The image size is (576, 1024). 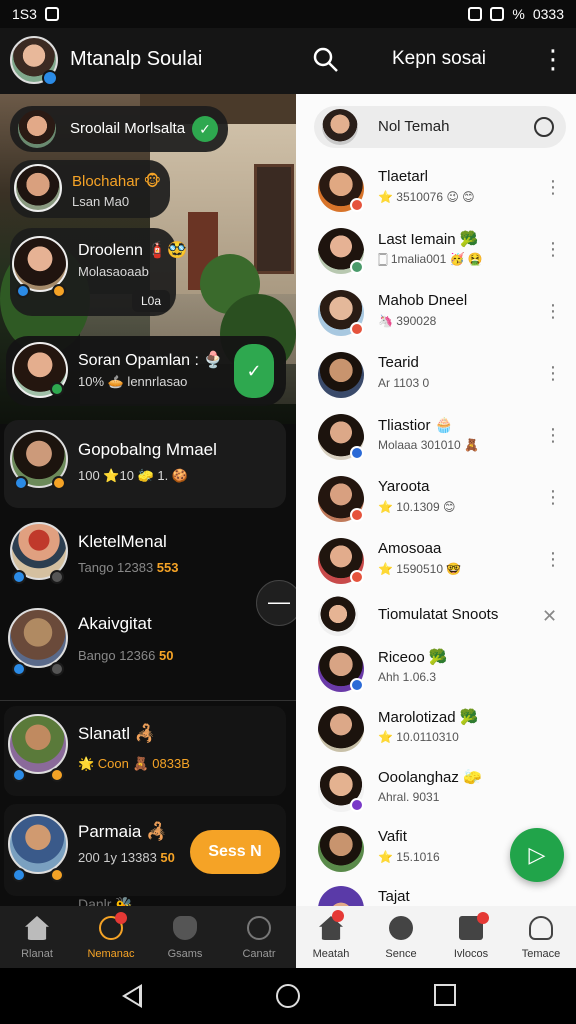 I want to click on contact-name: Amosoaa, so click(x=410, y=548).